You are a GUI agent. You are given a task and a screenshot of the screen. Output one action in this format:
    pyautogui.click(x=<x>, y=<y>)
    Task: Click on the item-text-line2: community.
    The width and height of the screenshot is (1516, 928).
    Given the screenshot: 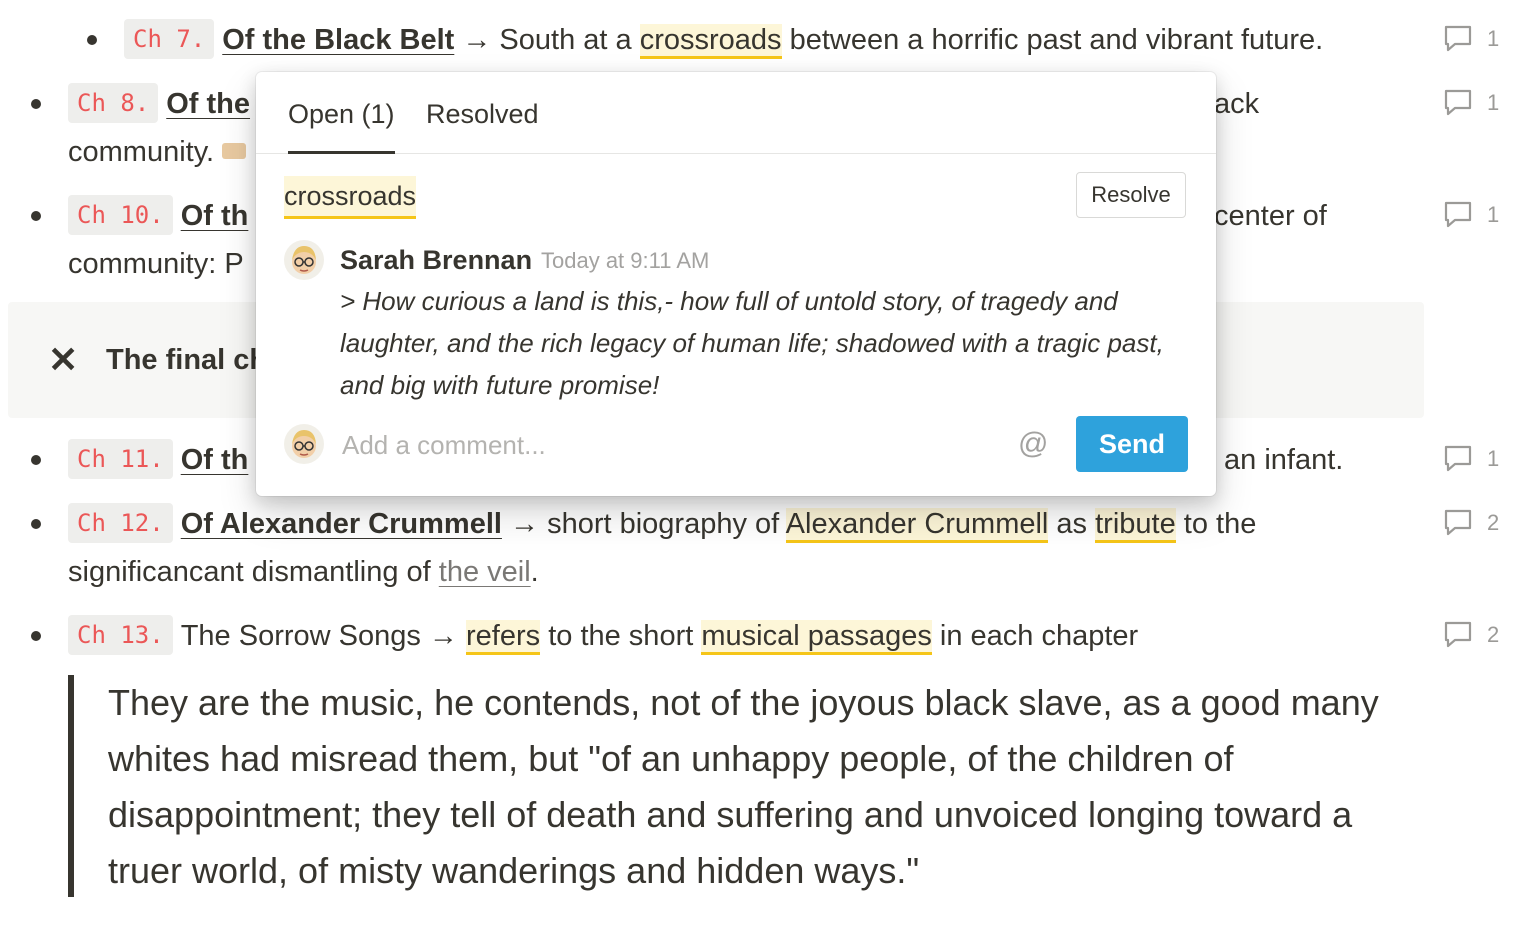 What is the action you would take?
    pyautogui.click(x=157, y=152)
    